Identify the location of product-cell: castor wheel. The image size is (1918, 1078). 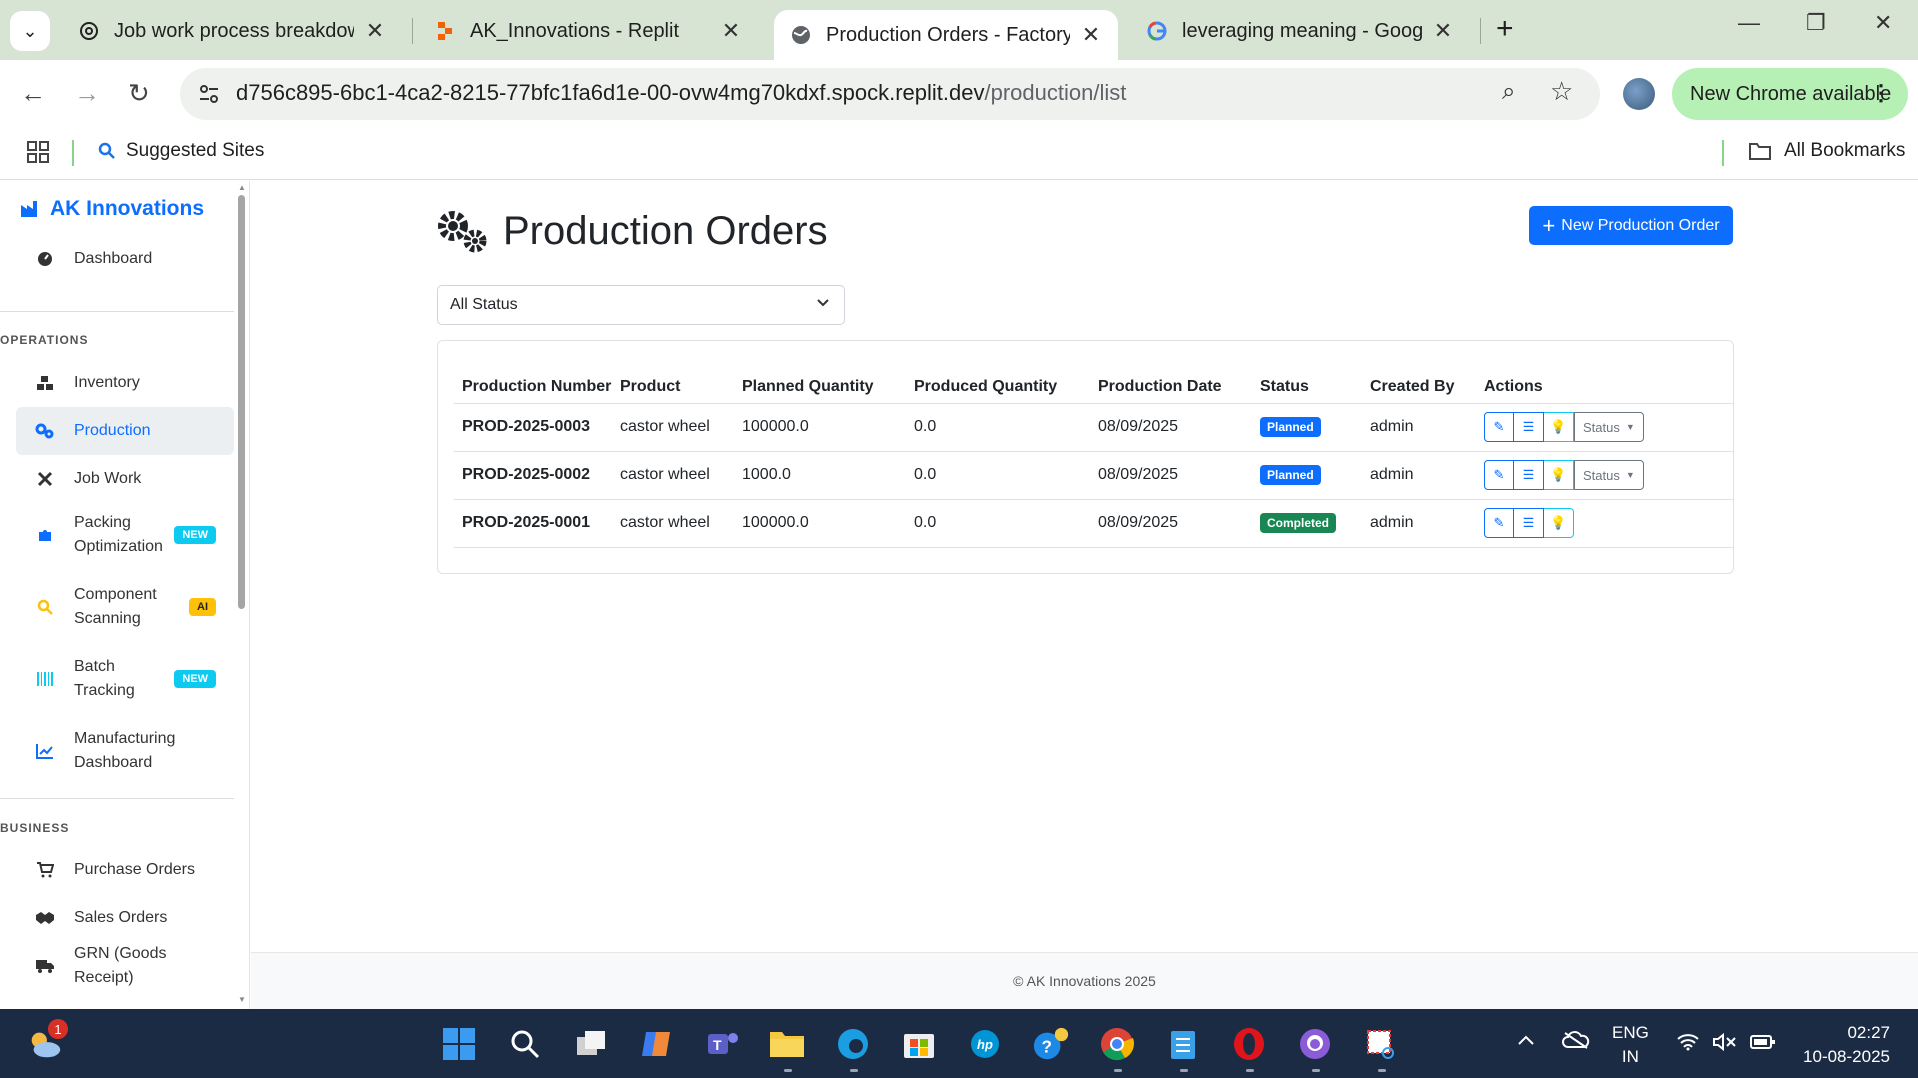
(673, 523).